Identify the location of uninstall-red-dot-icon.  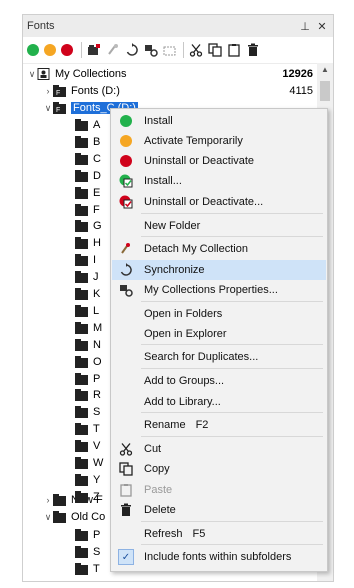
(67, 50).